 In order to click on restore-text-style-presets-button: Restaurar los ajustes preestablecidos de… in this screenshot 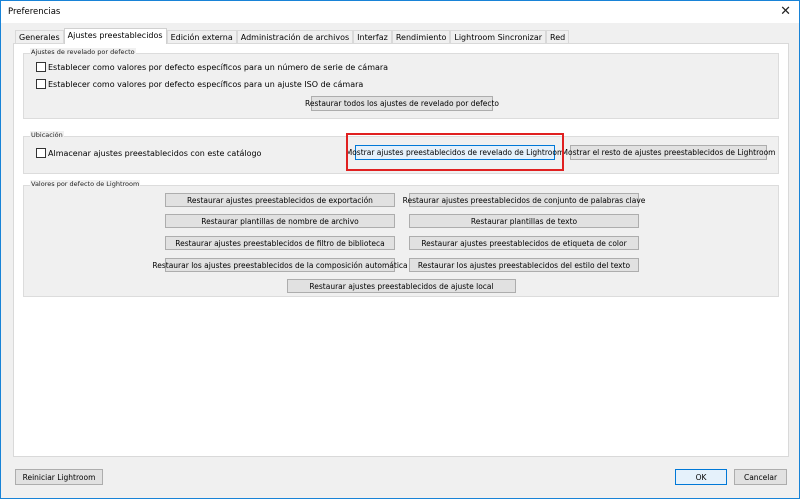, I will do `click(524, 265)`.